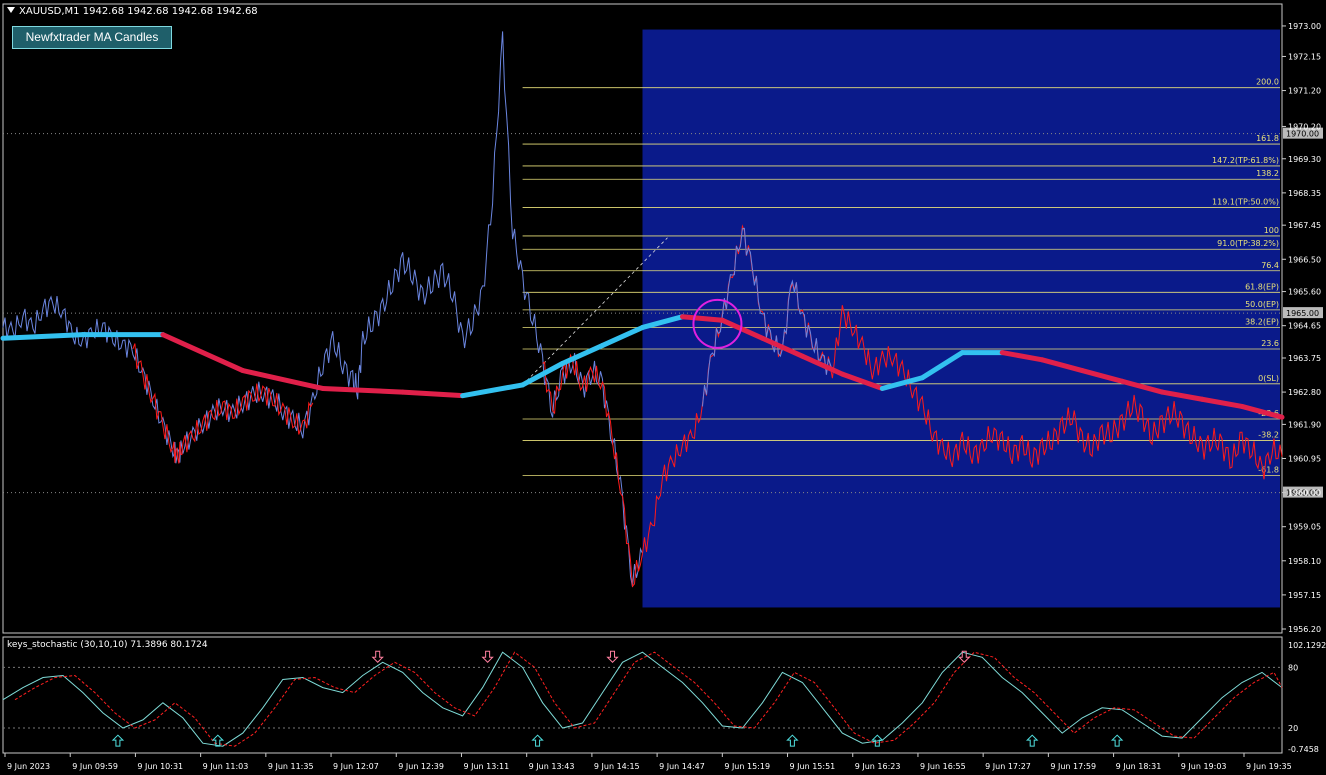 The width and height of the screenshot is (1326, 775). What do you see at coordinates (1267, 82) in the screenshot?
I see `fib-level-label: 200.0` at bounding box center [1267, 82].